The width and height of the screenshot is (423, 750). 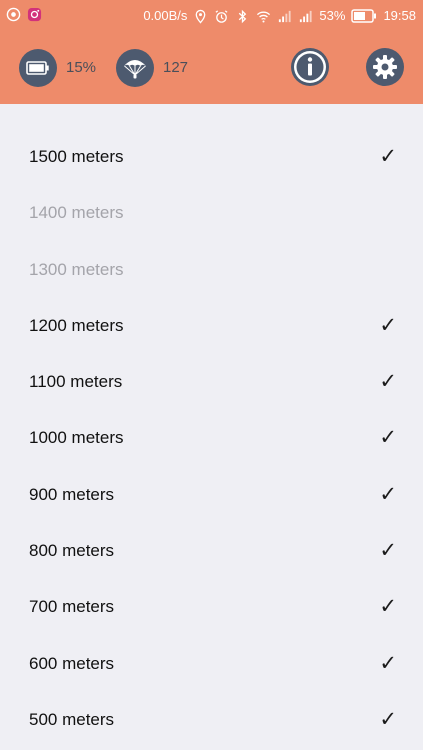 I want to click on battery-button, so click(x=38, y=68).